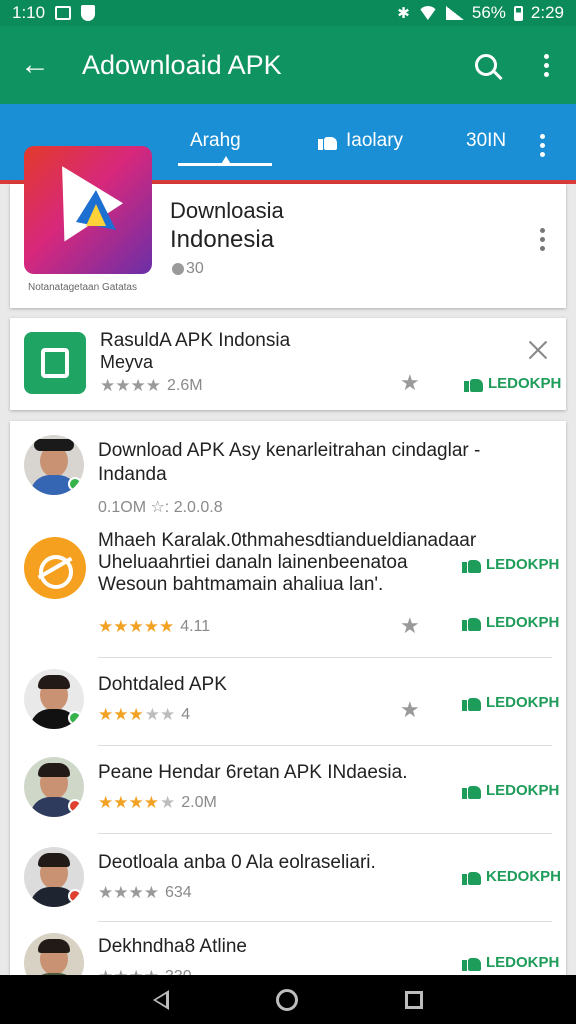  Describe the element at coordinates (488, 12) in the screenshot. I see `battery-percent: 56%` at that location.